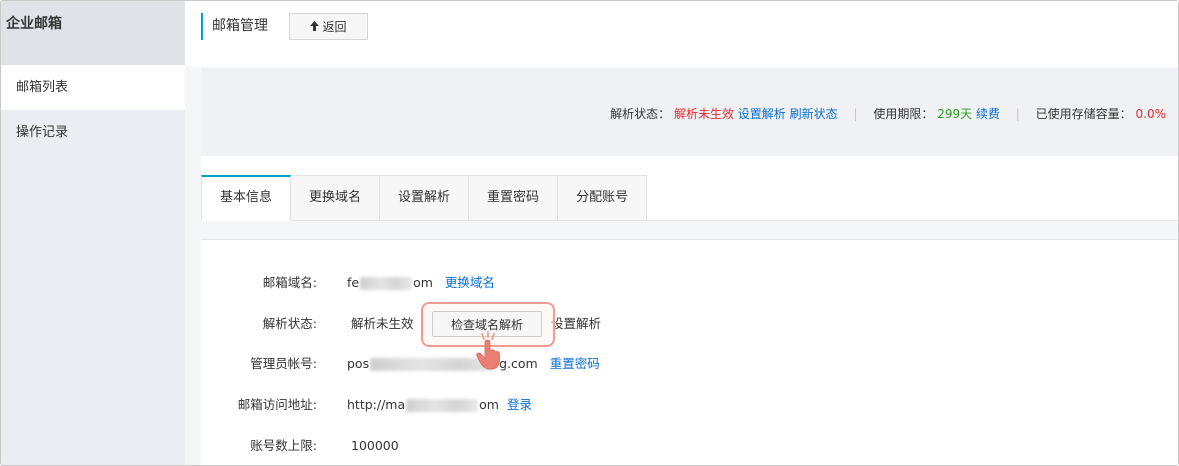 This screenshot has height=466, width=1179. Describe the element at coordinates (376, 404) in the screenshot. I see `url-prefix: http://ma` at that location.